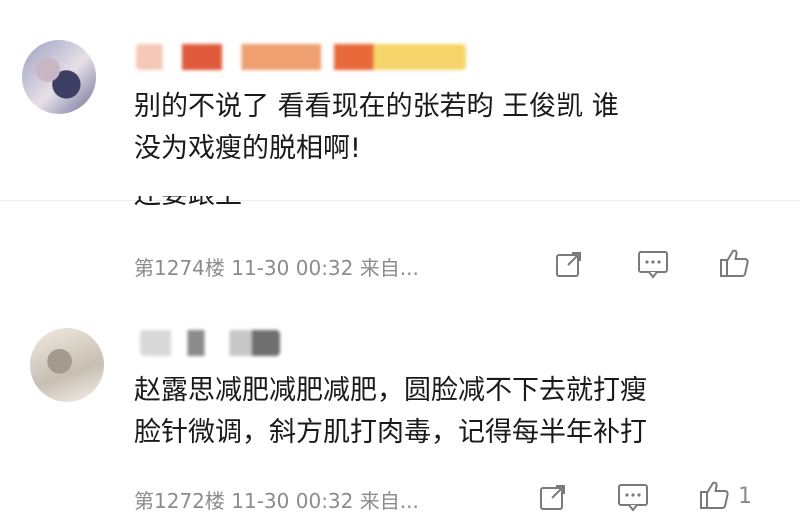 This screenshot has width=800, height=528. What do you see at coordinates (745, 496) in the screenshot?
I see `like-count: 1` at bounding box center [745, 496].